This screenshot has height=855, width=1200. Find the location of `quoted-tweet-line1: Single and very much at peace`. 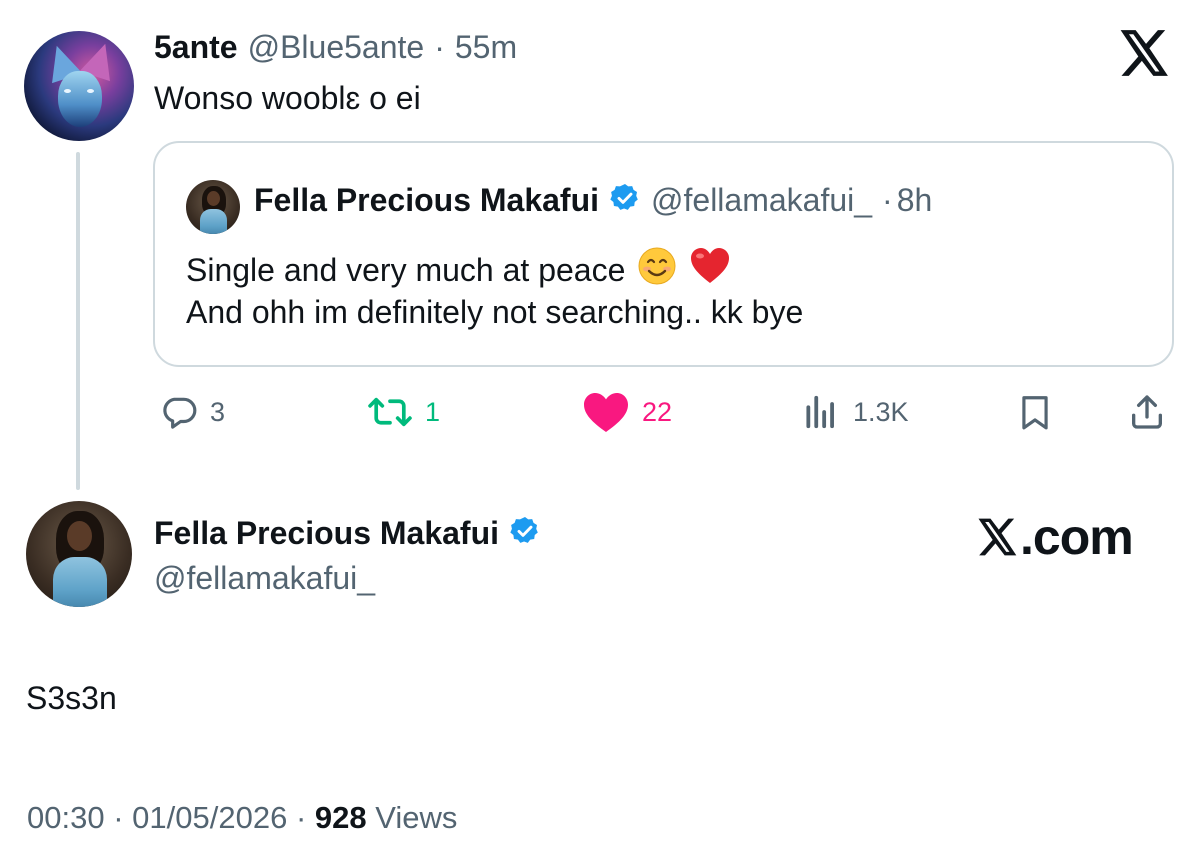

quoted-tweet-line1: Single and very much at peace is located at coordinates (406, 269).